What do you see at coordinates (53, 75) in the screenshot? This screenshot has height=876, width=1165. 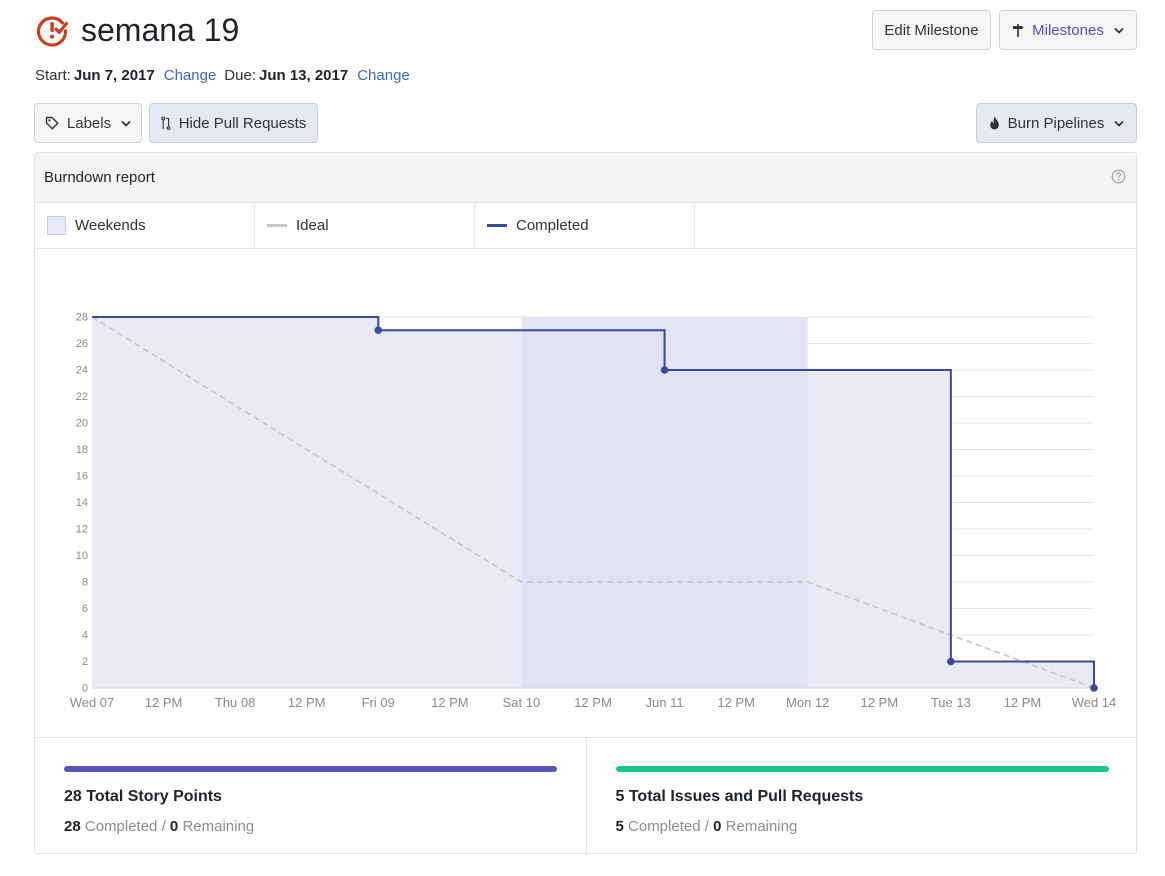 I see `start-label: Start:` at bounding box center [53, 75].